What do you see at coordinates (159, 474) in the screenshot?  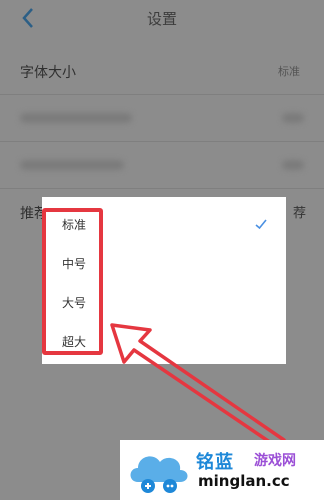 I see `cloud-gamepad-icon` at bounding box center [159, 474].